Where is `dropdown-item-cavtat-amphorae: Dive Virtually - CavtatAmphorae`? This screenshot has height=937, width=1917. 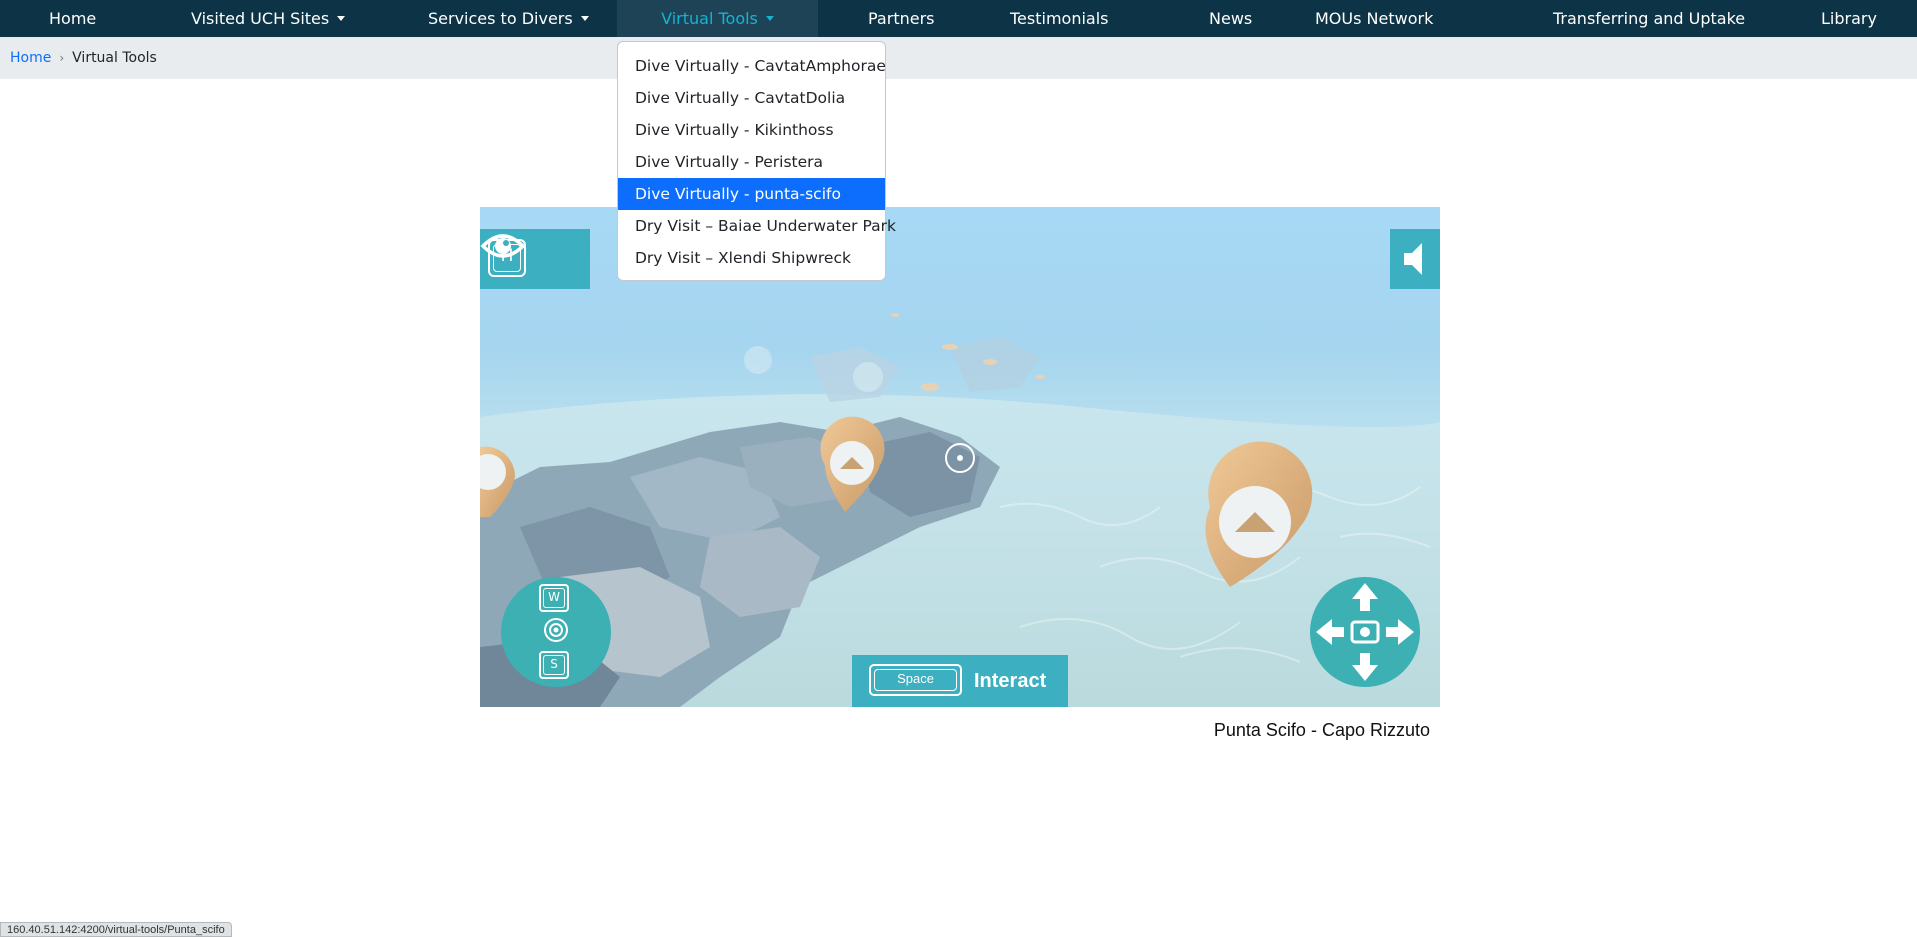
dropdown-item-cavtat-amphorae: Dive Virtually - CavtatAmphorae is located at coordinates (752, 66).